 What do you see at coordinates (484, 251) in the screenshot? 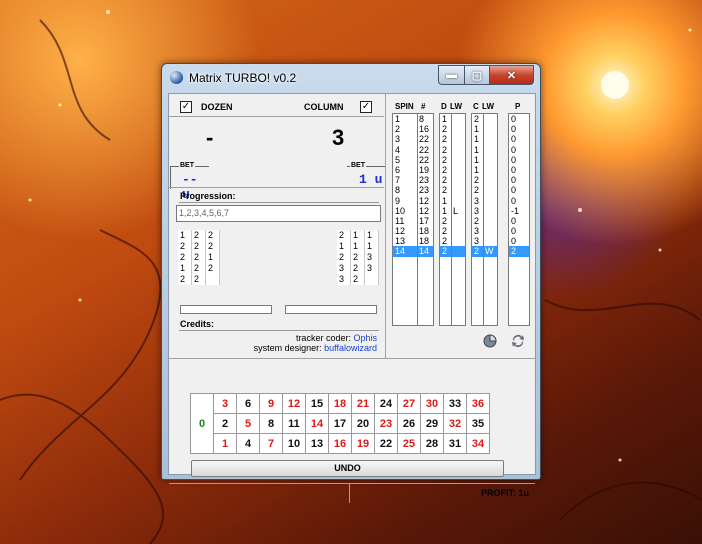
I see `list-item: 2W` at bounding box center [484, 251].